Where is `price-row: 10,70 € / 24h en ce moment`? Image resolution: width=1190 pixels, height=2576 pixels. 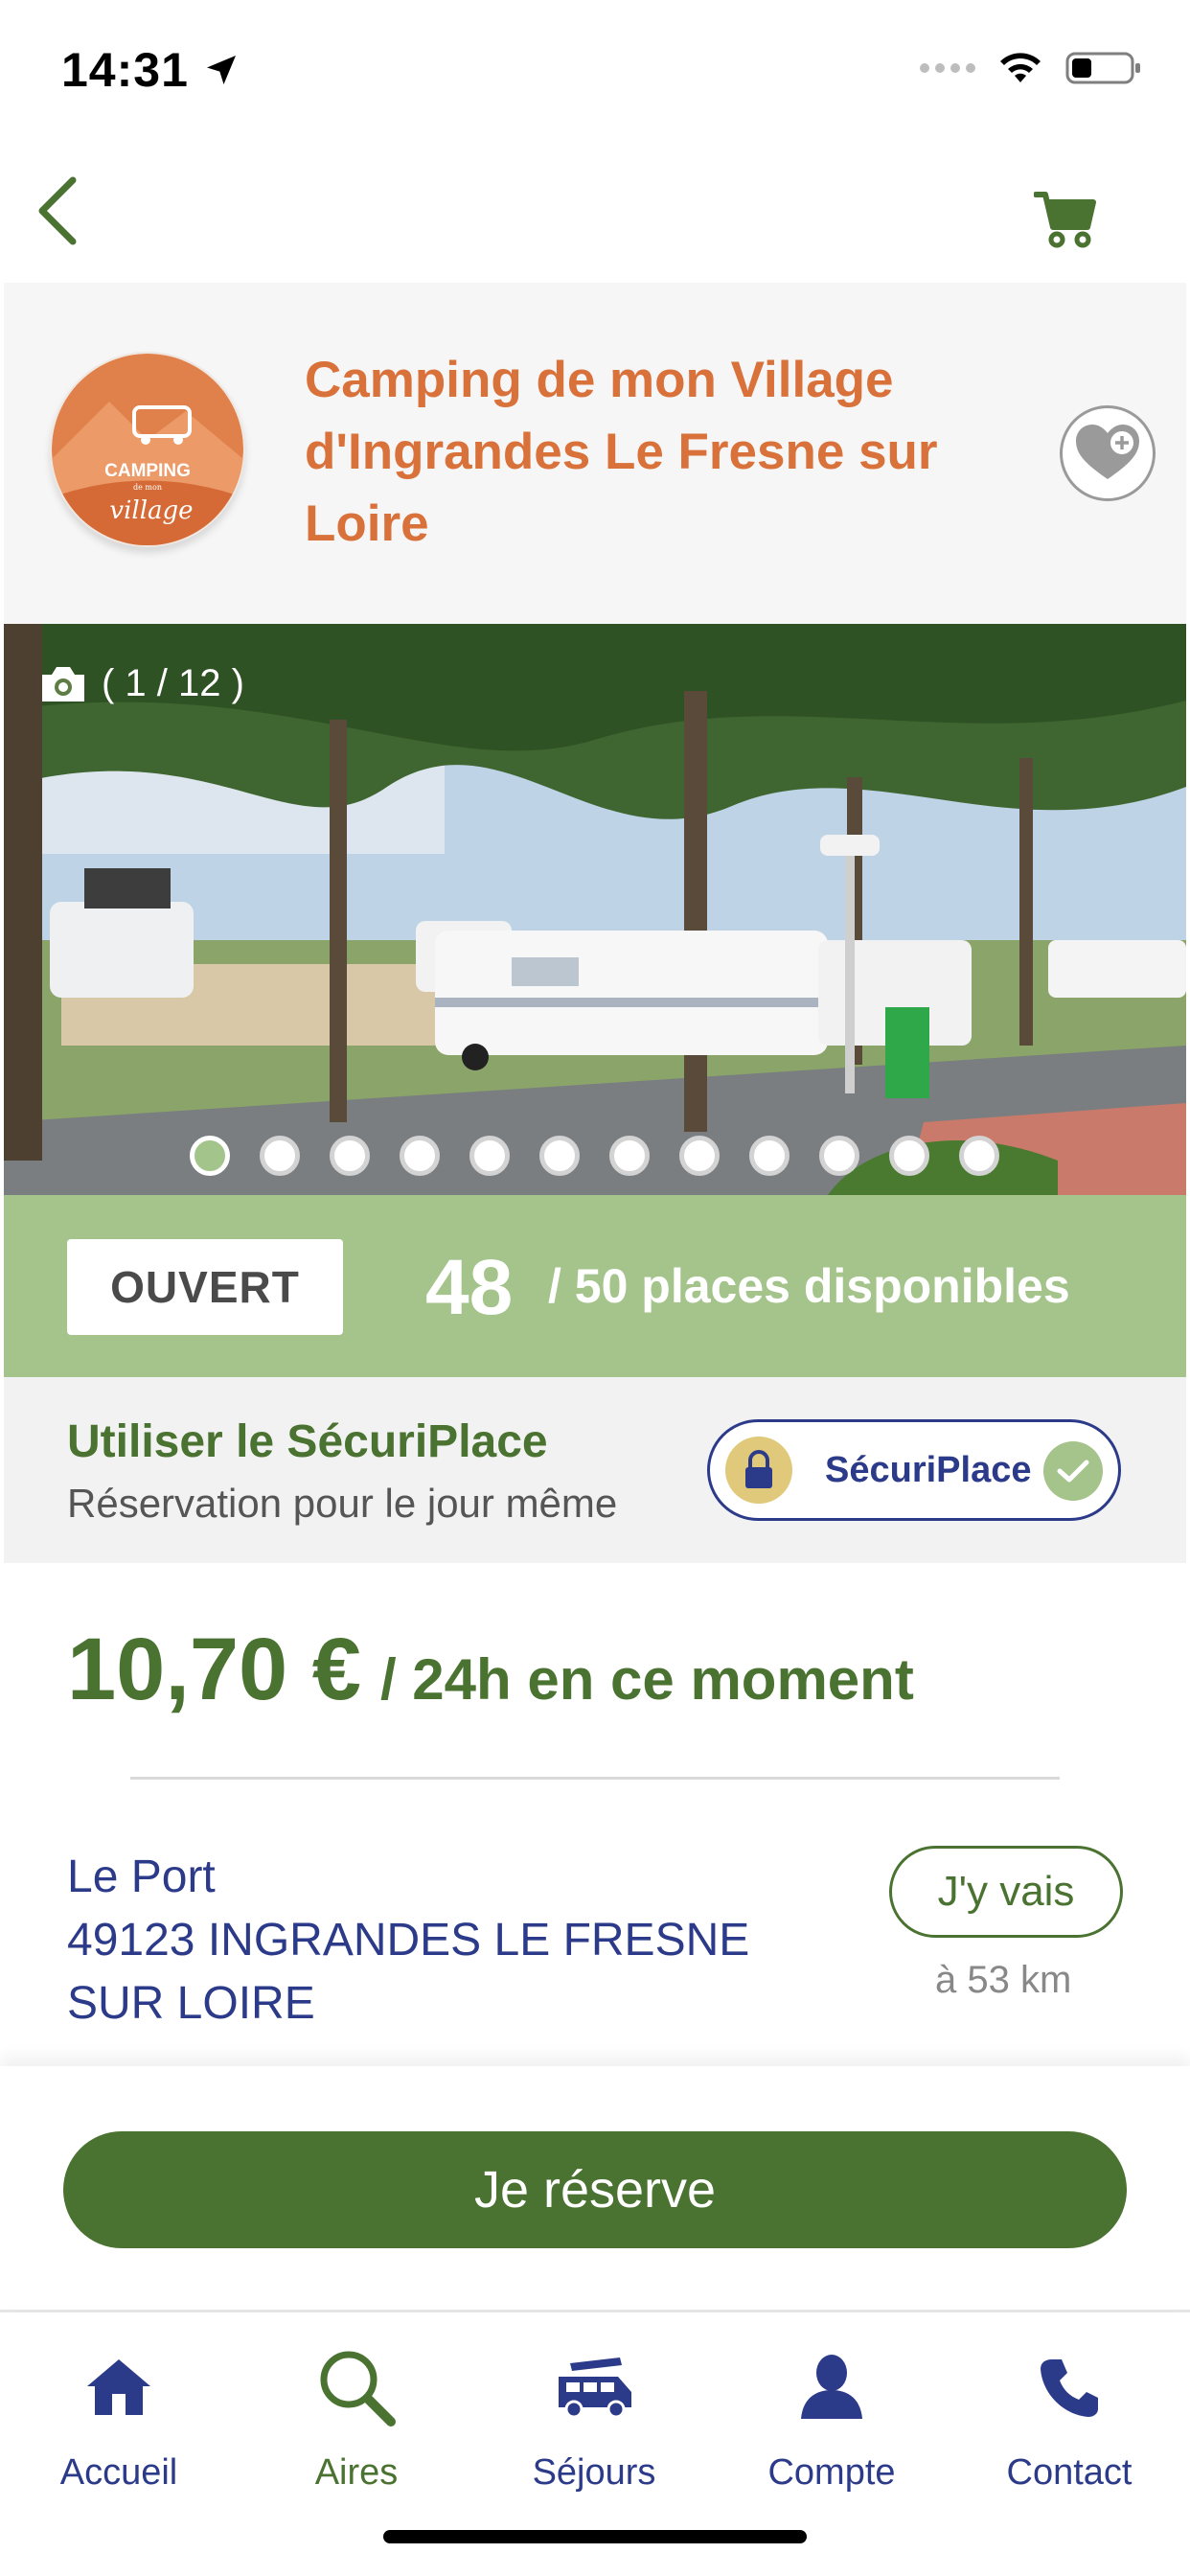
price-row: 10,70 € / 24h en ce moment is located at coordinates (491, 1670).